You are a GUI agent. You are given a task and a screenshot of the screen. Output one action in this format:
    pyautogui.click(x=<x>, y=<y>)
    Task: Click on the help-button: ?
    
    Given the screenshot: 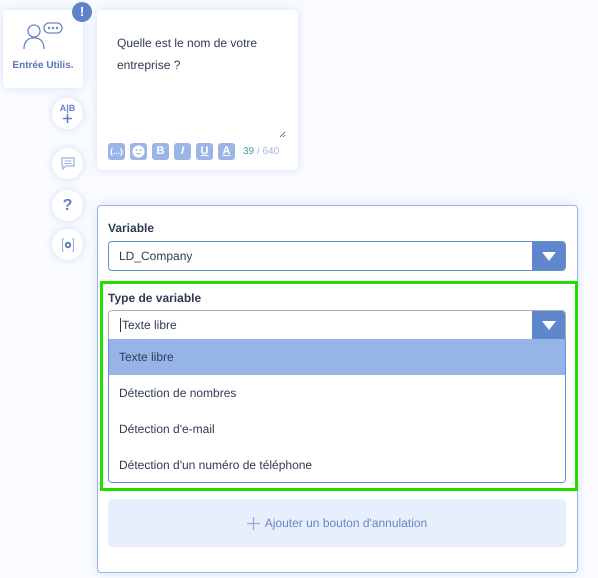 What is the action you would take?
    pyautogui.click(x=67, y=205)
    